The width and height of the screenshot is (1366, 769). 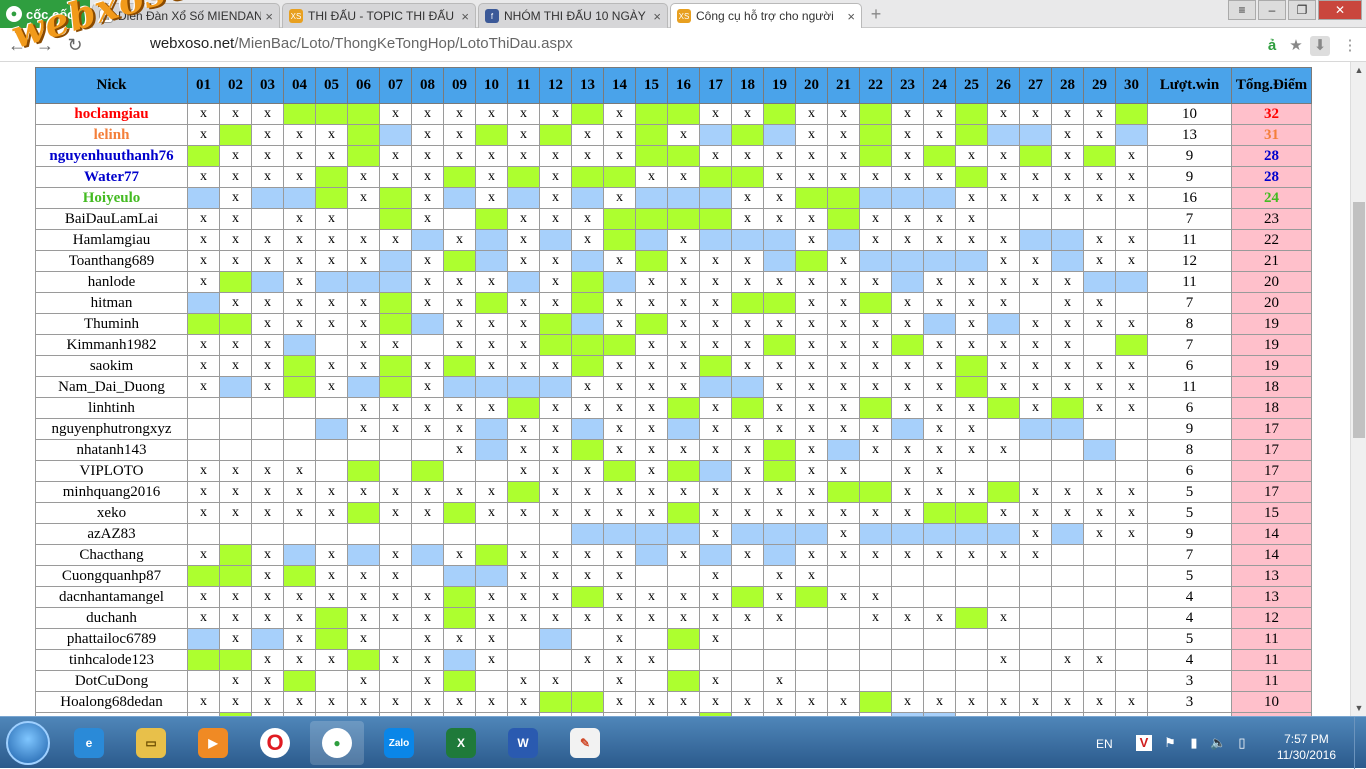 I want to click on player-nick: DotCuDong, so click(x=111, y=681).